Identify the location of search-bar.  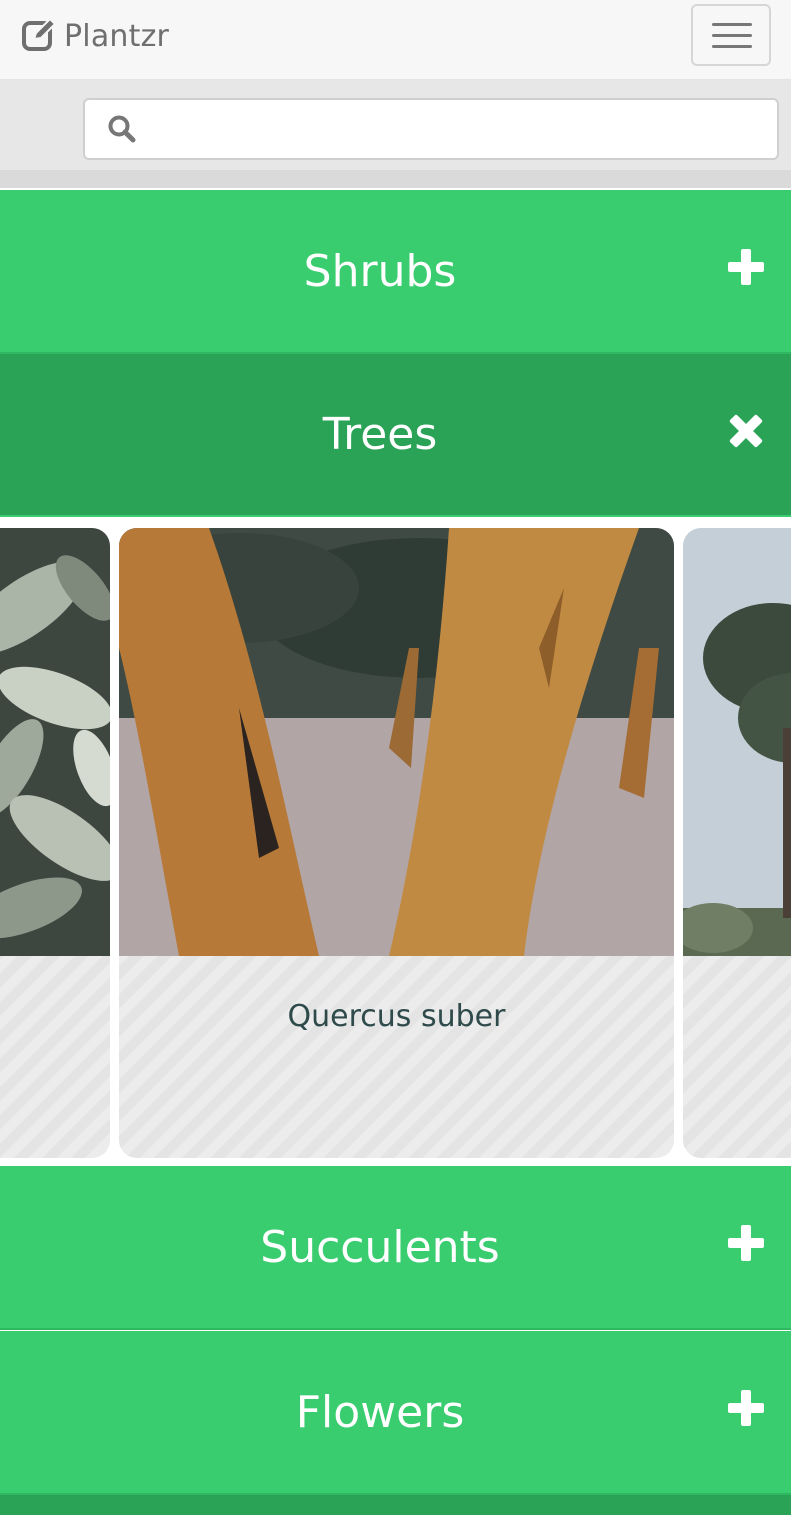
(395, 134).